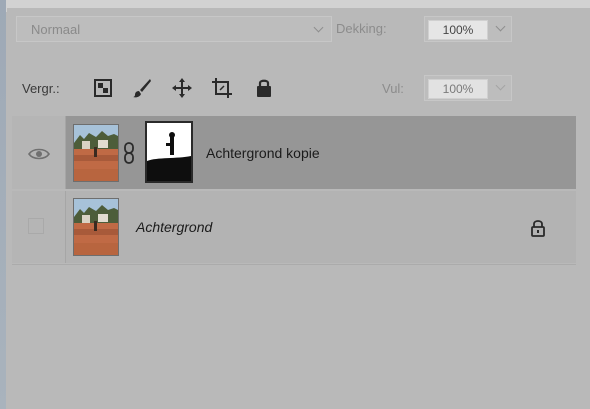 Image resolution: width=590 pixels, height=409 pixels. I want to click on layers-list-bottom-divider, so click(294, 264).